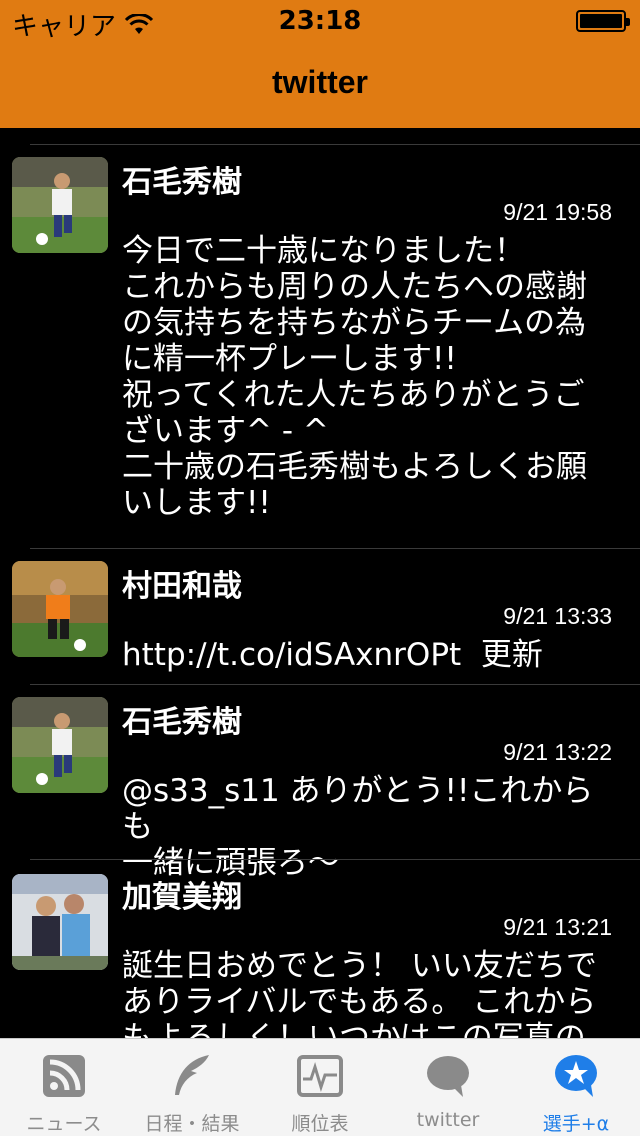 Image resolution: width=640 pixels, height=1136 pixels. What do you see at coordinates (64, 1124) in the screenshot?
I see `tab-label: ニュース` at bounding box center [64, 1124].